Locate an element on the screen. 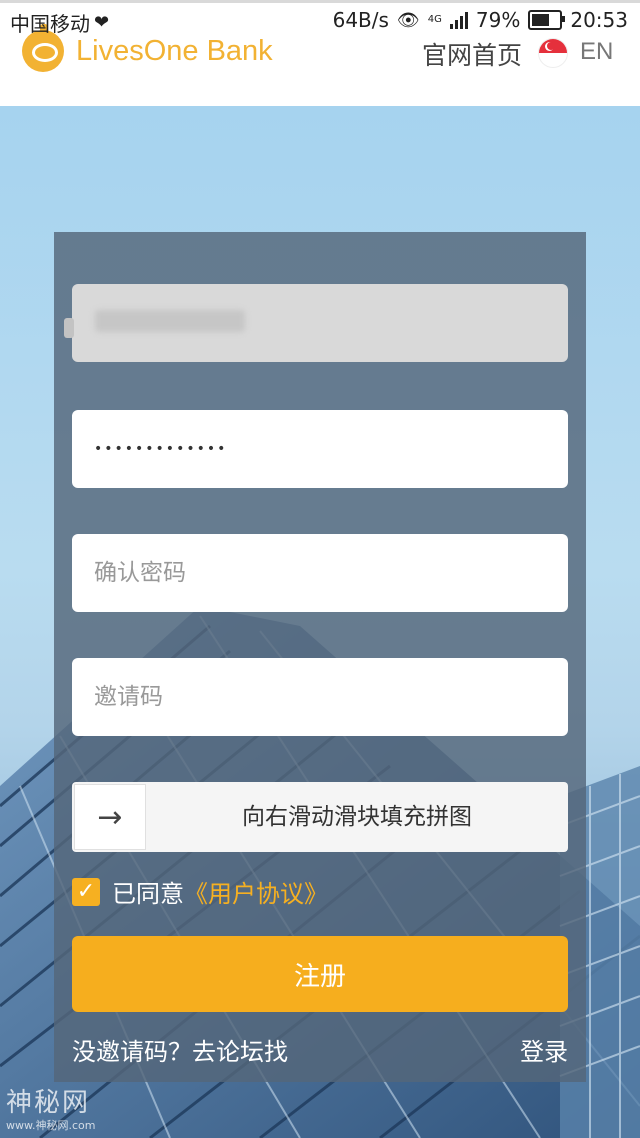 The width and height of the screenshot is (640, 1138). agreement-row: ✓ 已同意 《用户协议》 is located at coordinates (200, 891).